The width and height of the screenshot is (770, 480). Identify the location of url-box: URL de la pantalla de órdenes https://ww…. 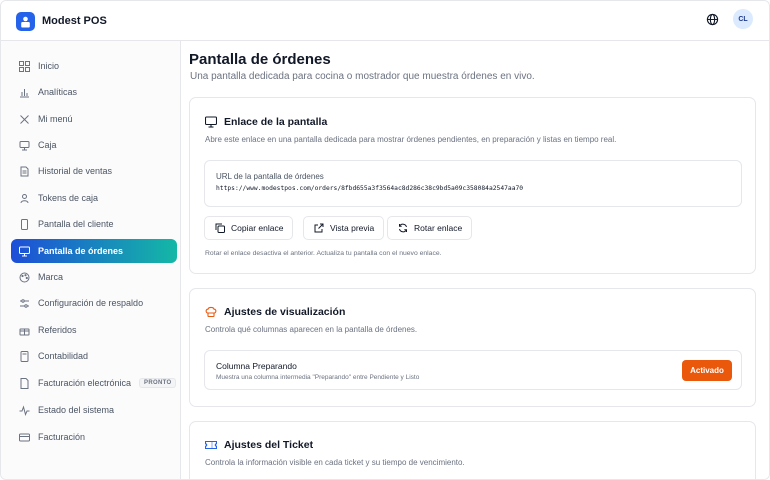
(473, 183).